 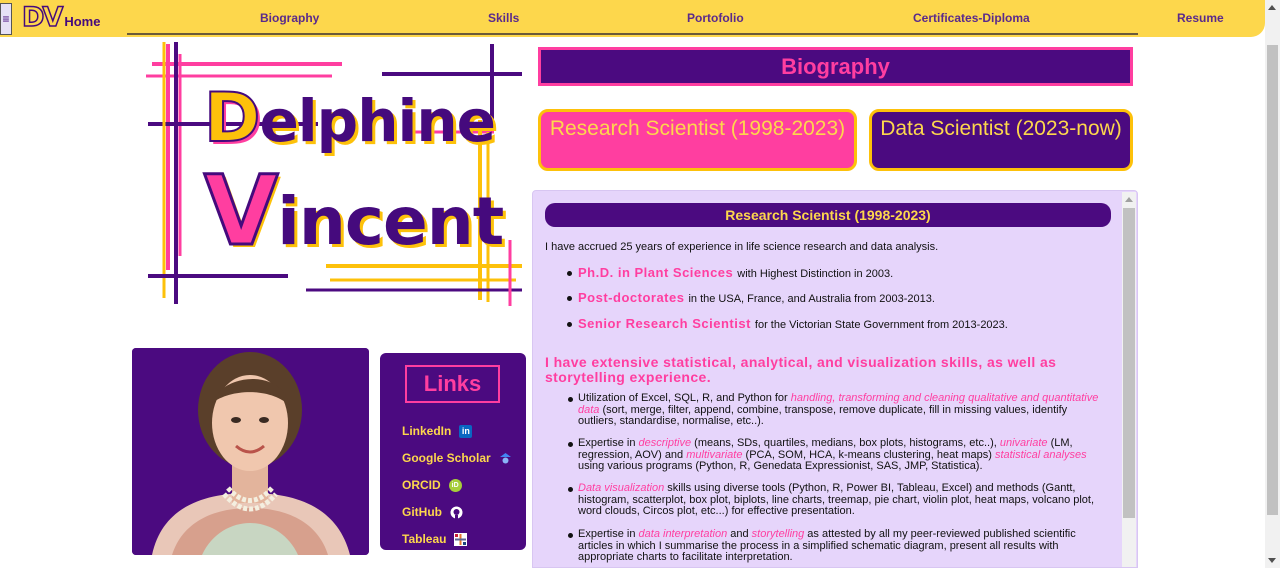 What do you see at coordinates (456, 512) in the screenshot?
I see `github-icon` at bounding box center [456, 512].